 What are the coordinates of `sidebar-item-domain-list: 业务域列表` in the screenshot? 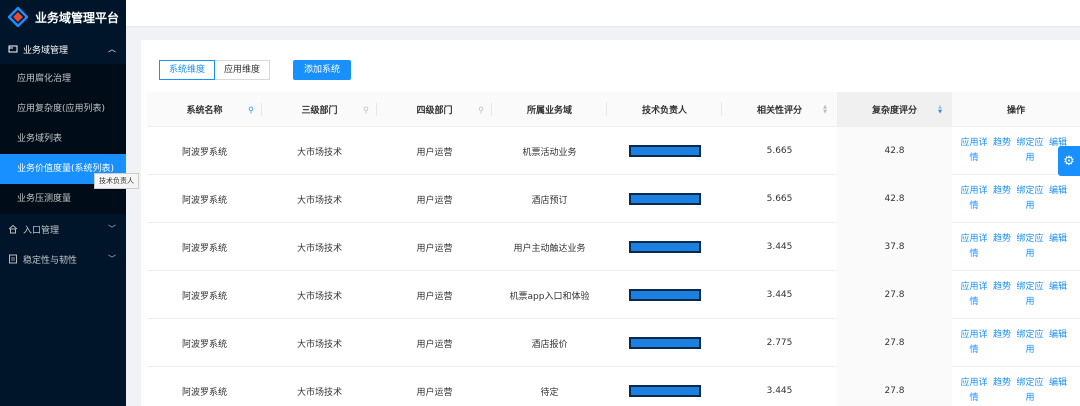 It's located at (63, 139).